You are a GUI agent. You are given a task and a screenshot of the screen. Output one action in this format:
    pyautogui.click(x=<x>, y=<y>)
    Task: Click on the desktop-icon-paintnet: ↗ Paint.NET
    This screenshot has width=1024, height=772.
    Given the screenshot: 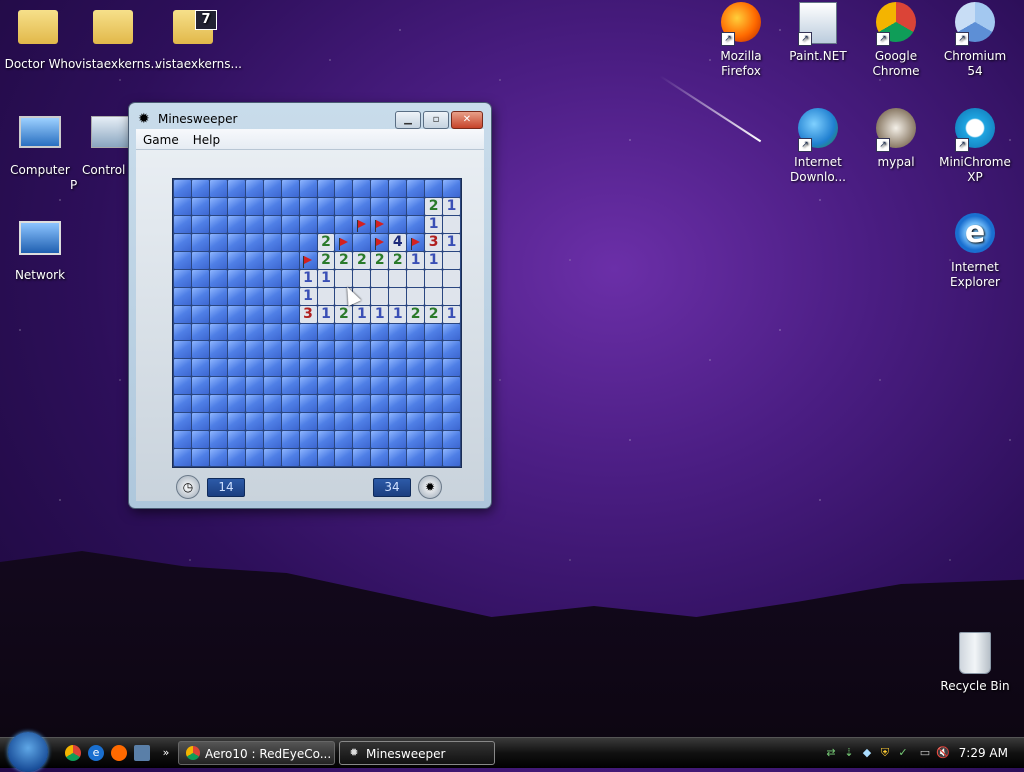 What is the action you would take?
    pyautogui.click(x=818, y=33)
    